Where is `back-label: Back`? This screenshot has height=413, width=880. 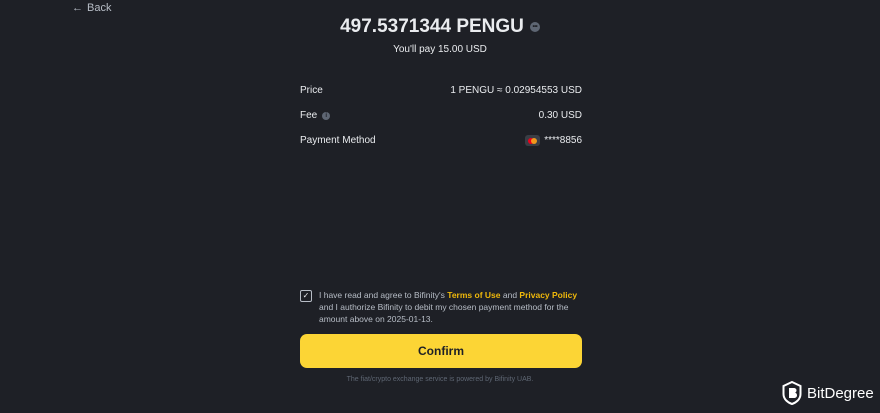 back-label: Back is located at coordinates (99, 8).